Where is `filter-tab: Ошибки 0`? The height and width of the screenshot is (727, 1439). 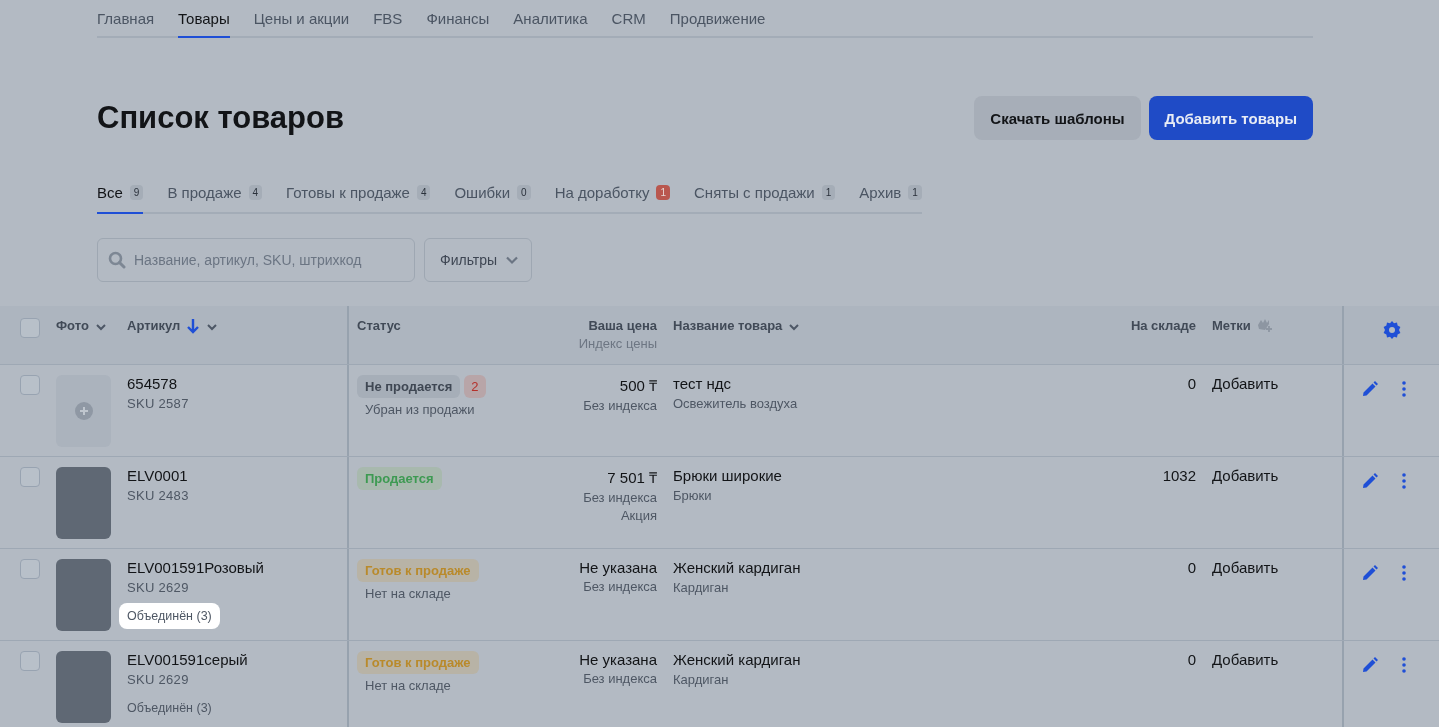 filter-tab: Ошибки 0 is located at coordinates (492, 199).